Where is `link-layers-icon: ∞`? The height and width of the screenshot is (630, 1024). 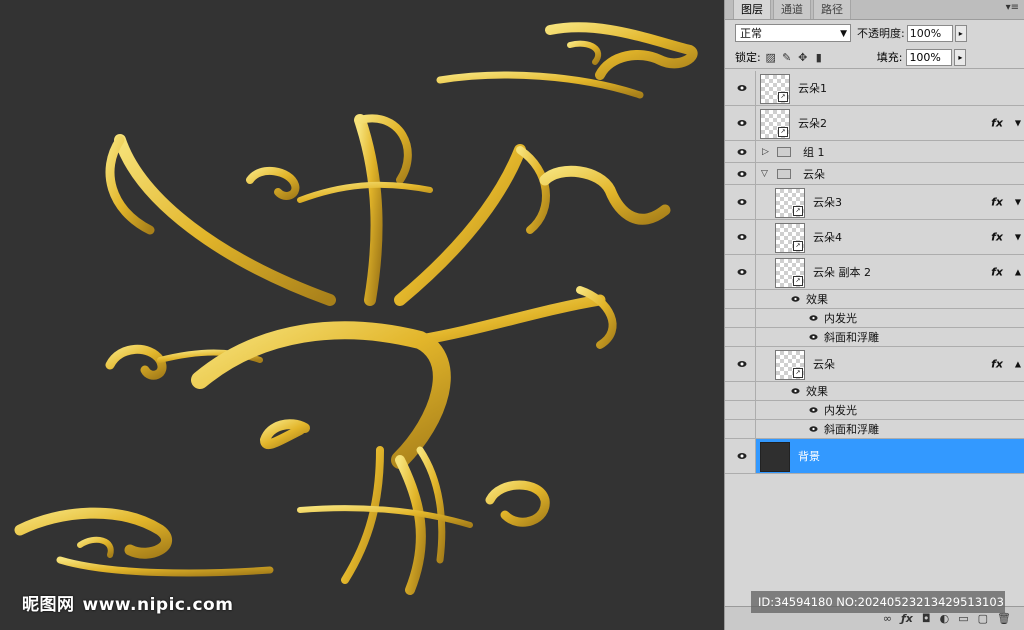
link-layers-icon: ∞ is located at coordinates (887, 618).